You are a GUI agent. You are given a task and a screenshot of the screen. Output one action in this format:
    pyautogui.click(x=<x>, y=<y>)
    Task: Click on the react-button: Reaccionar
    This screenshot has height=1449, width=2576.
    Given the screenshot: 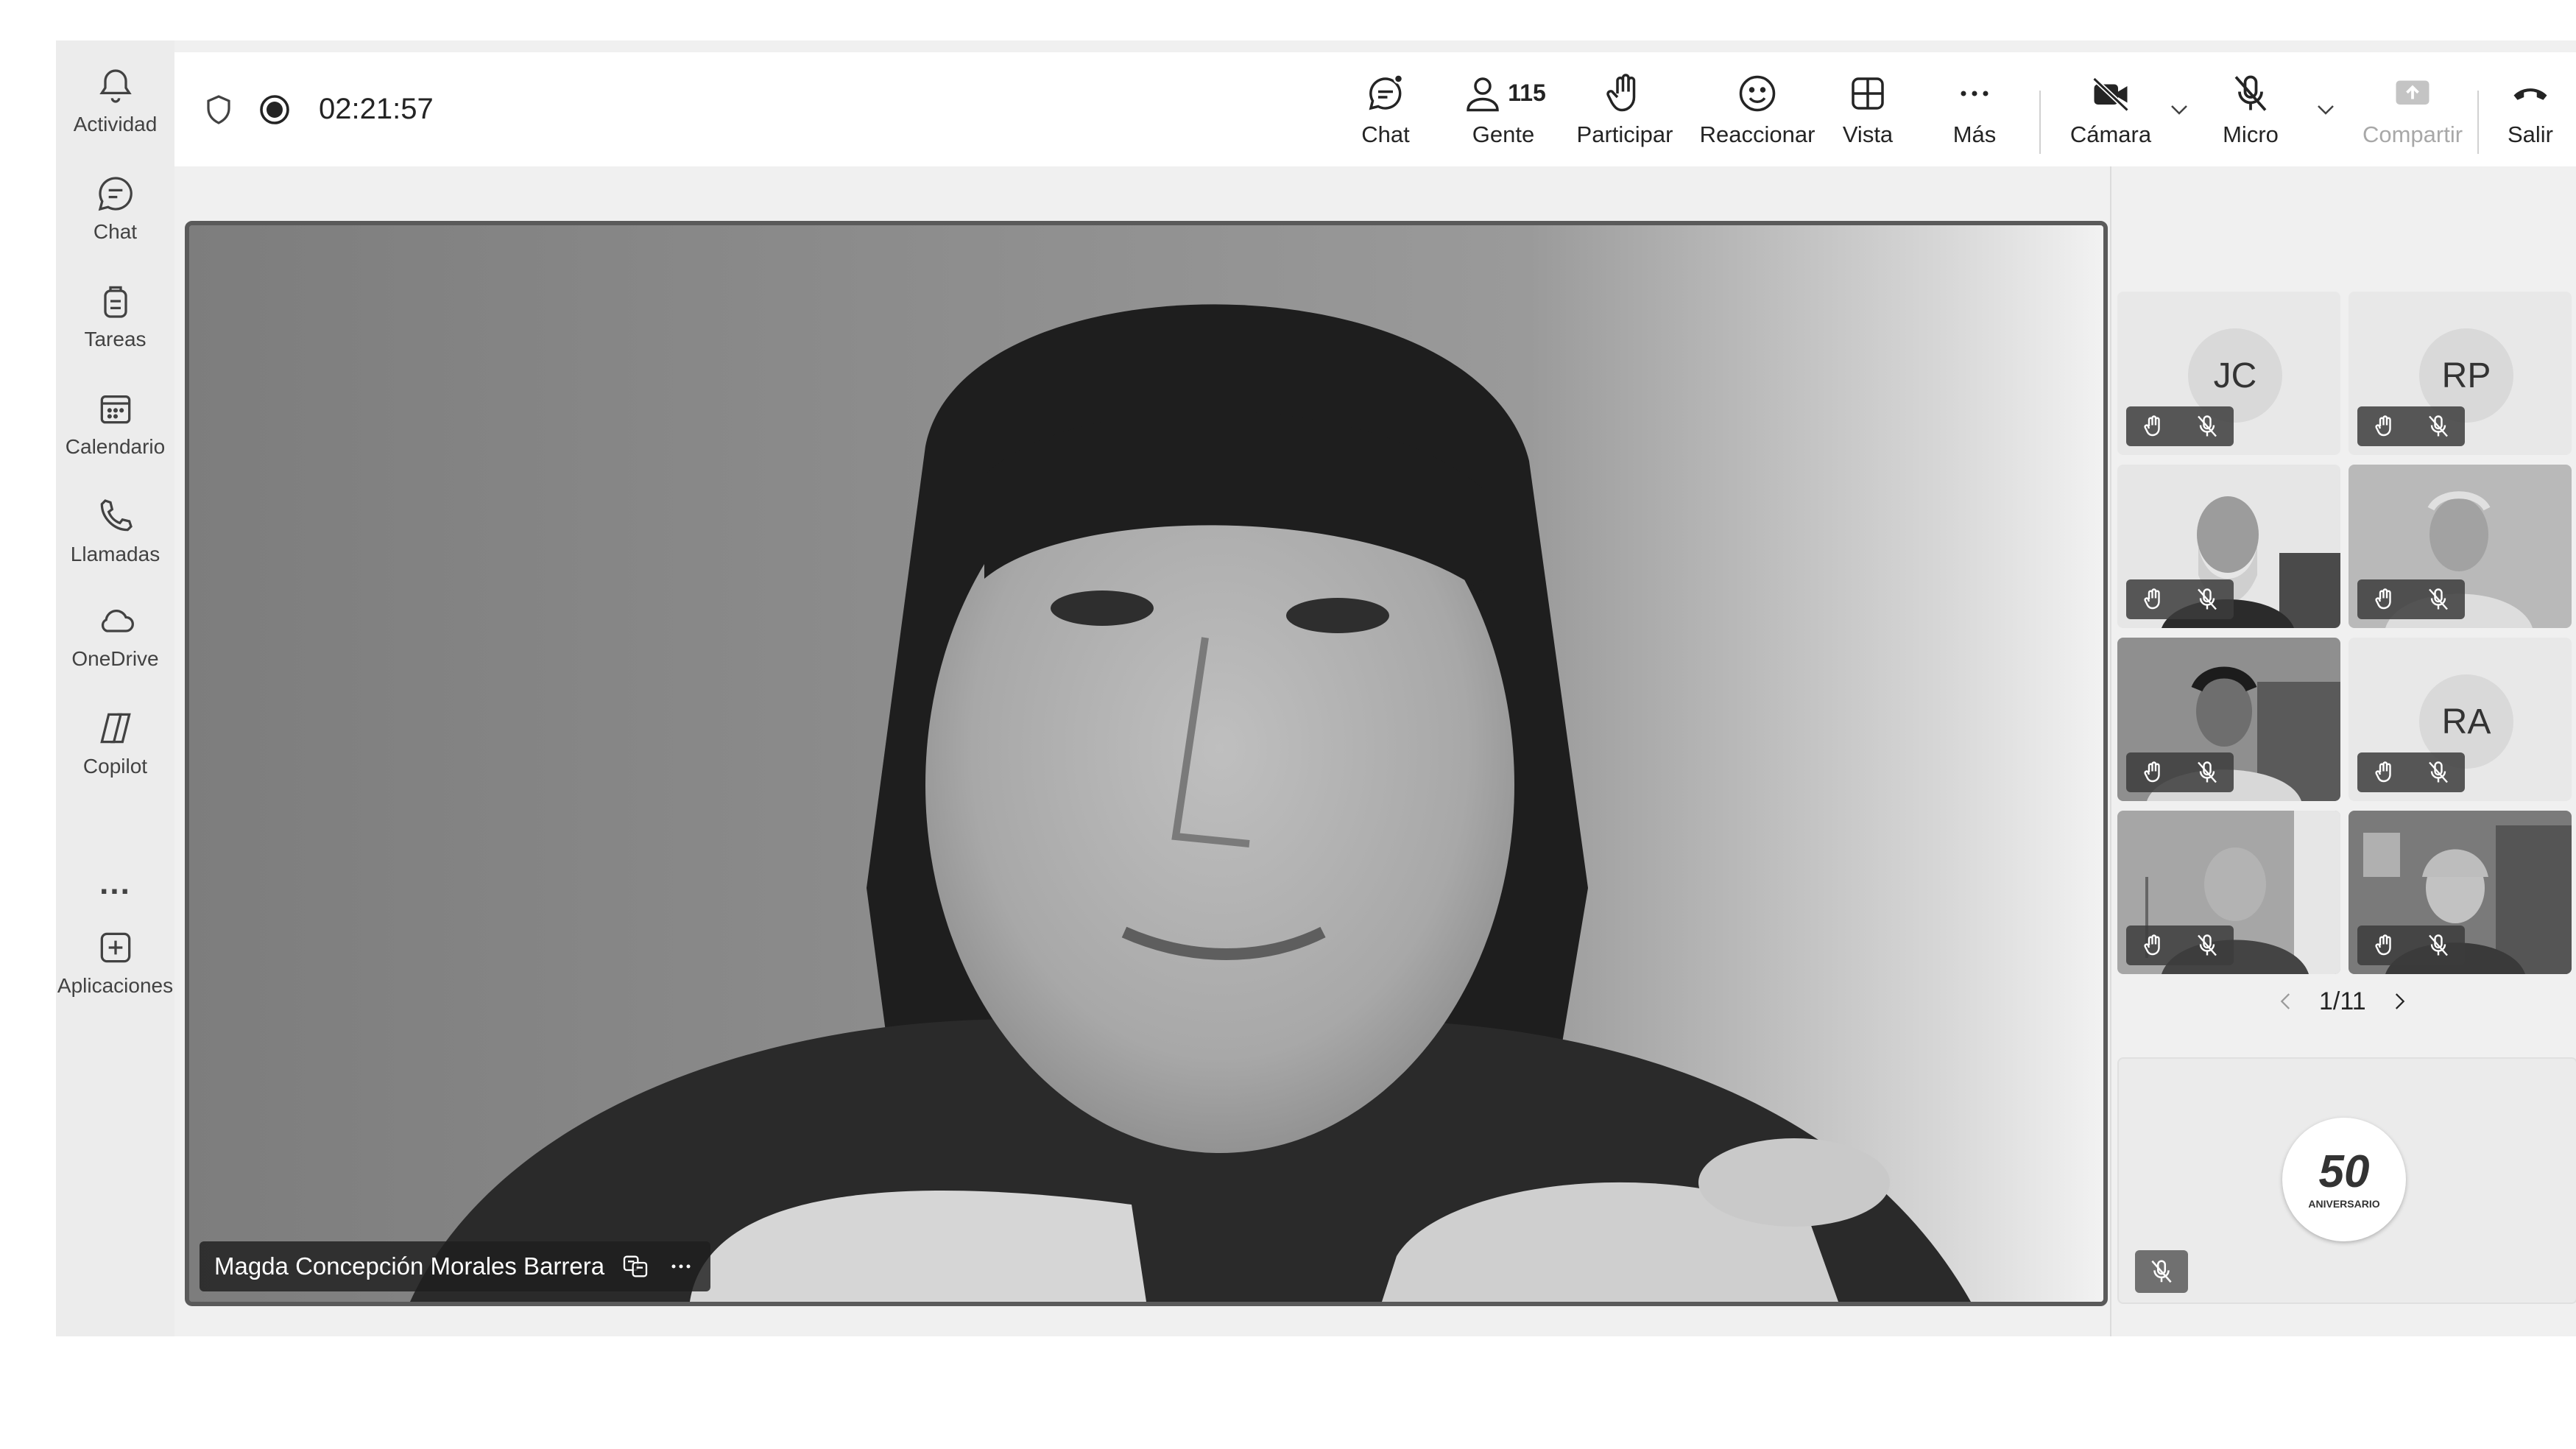 What is the action you would take?
    pyautogui.click(x=1757, y=109)
    